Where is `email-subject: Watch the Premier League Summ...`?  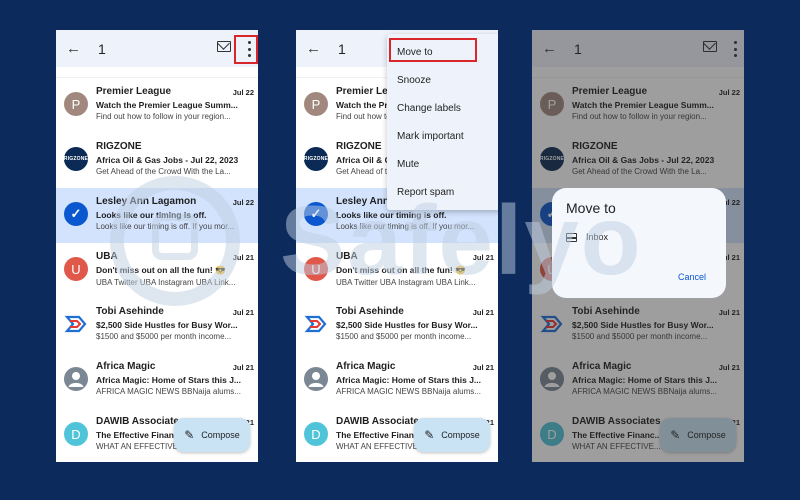 email-subject: Watch the Premier League Summ... is located at coordinates (167, 105).